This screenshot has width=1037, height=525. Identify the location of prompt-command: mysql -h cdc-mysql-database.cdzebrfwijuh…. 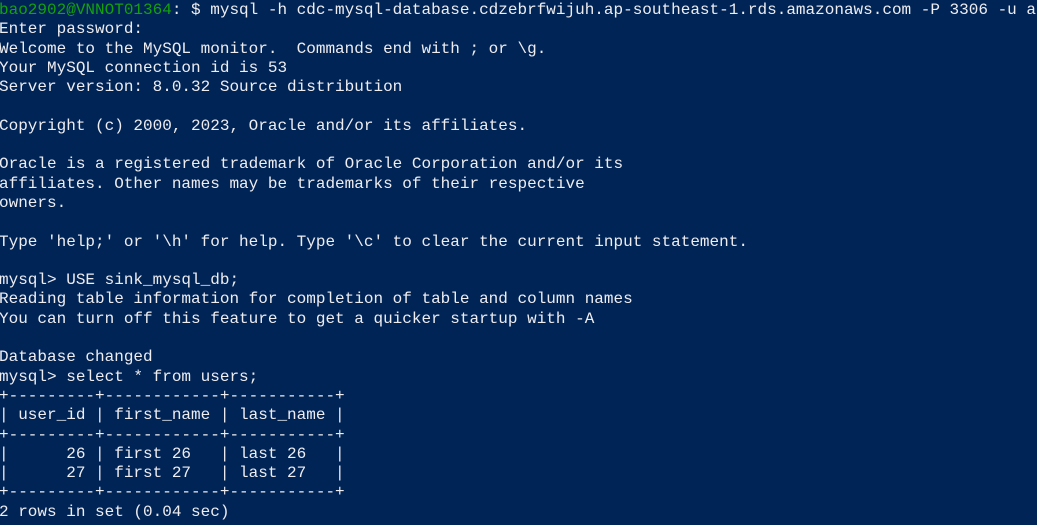
(623, 10).